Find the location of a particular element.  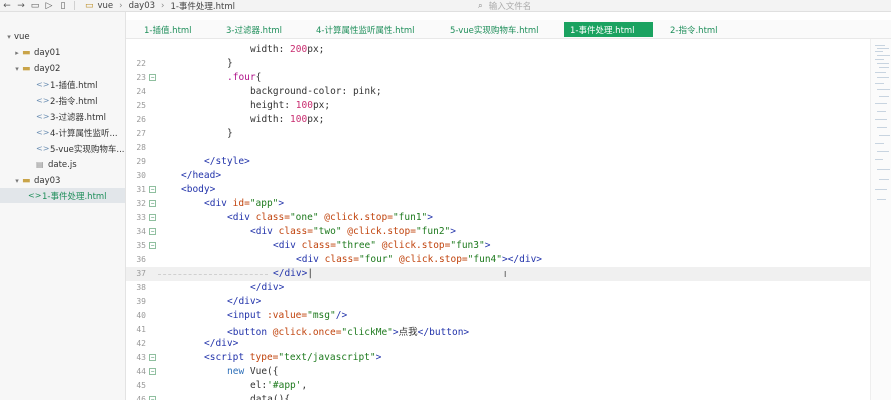

line-number: 35 is located at coordinates (141, 245).